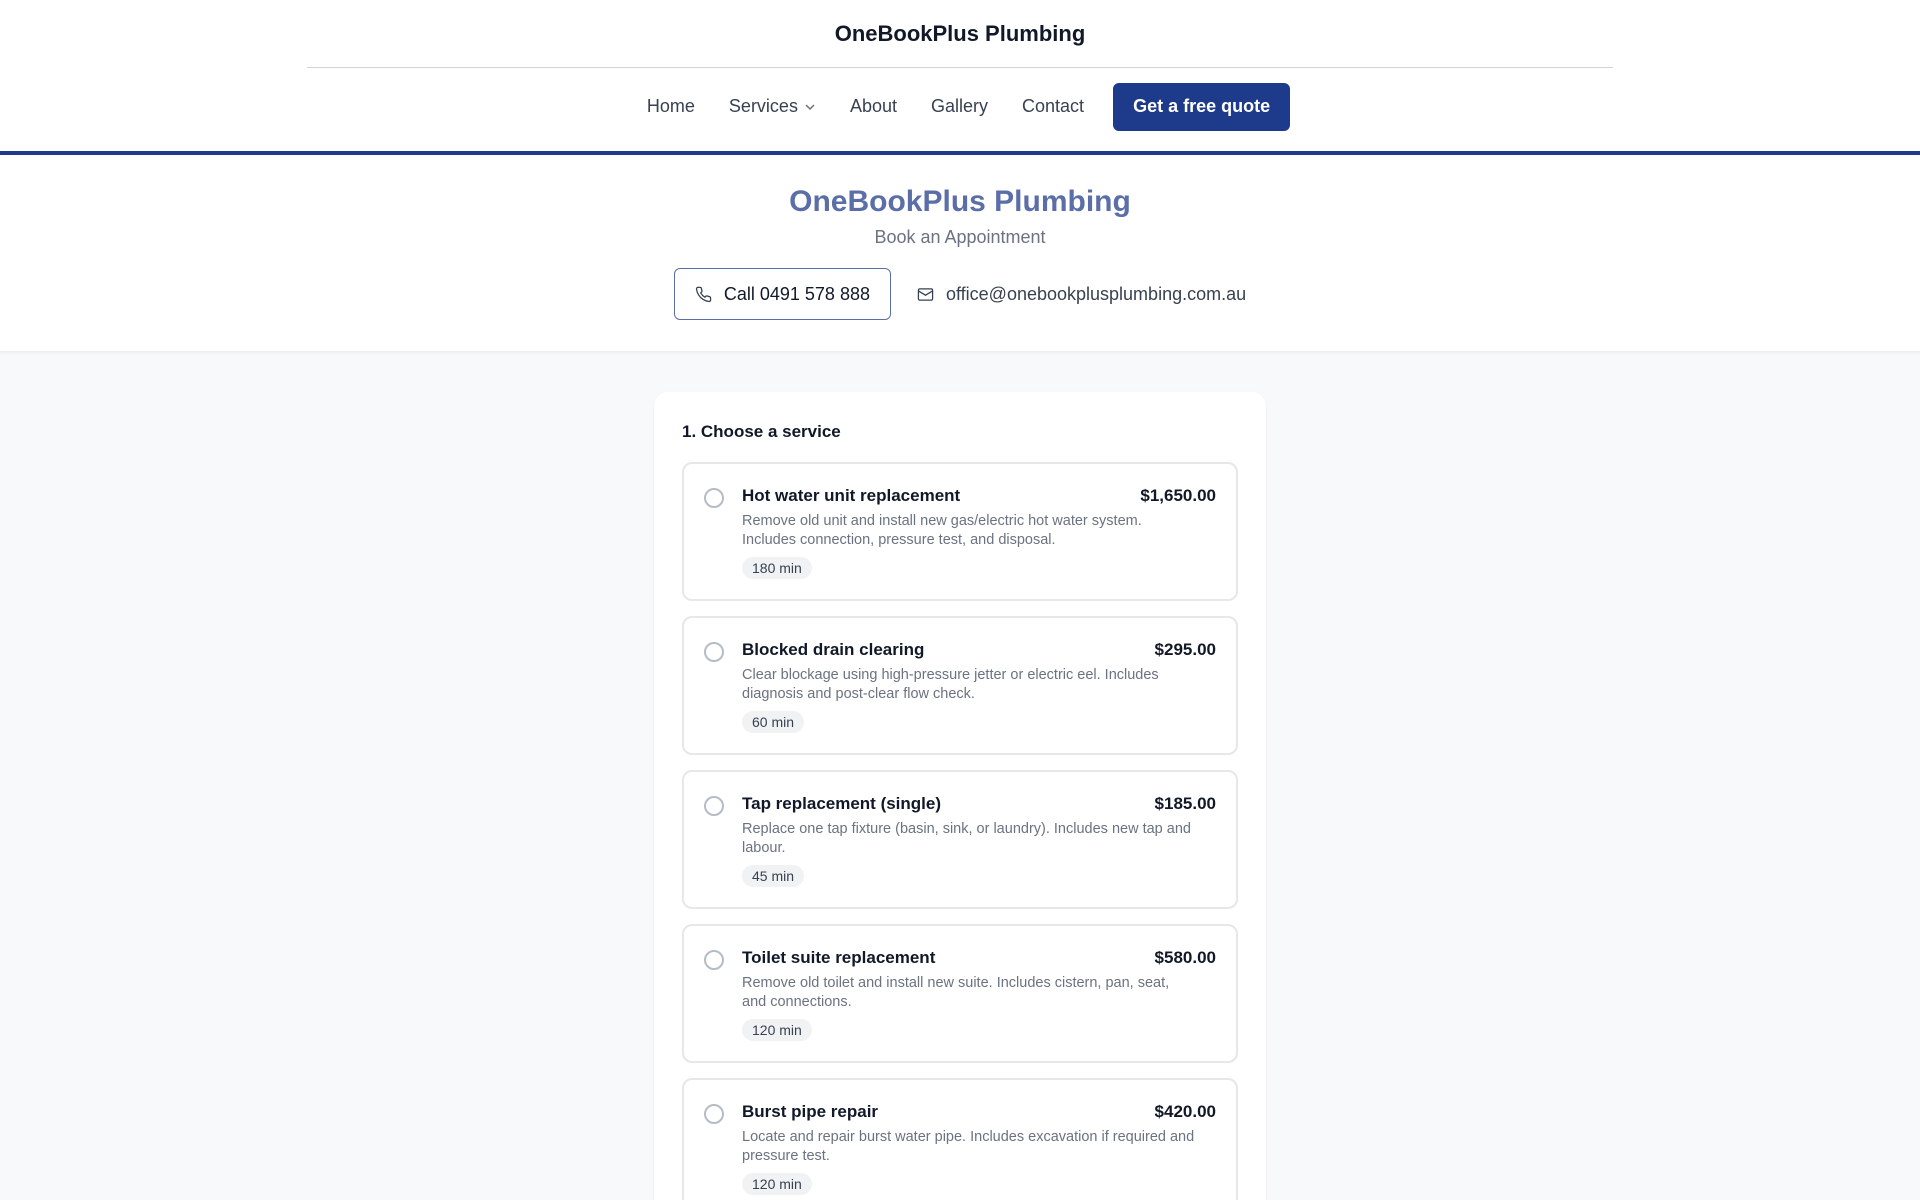  What do you see at coordinates (810, 1111) in the screenshot?
I see `service-name: Burst pipe repair` at bounding box center [810, 1111].